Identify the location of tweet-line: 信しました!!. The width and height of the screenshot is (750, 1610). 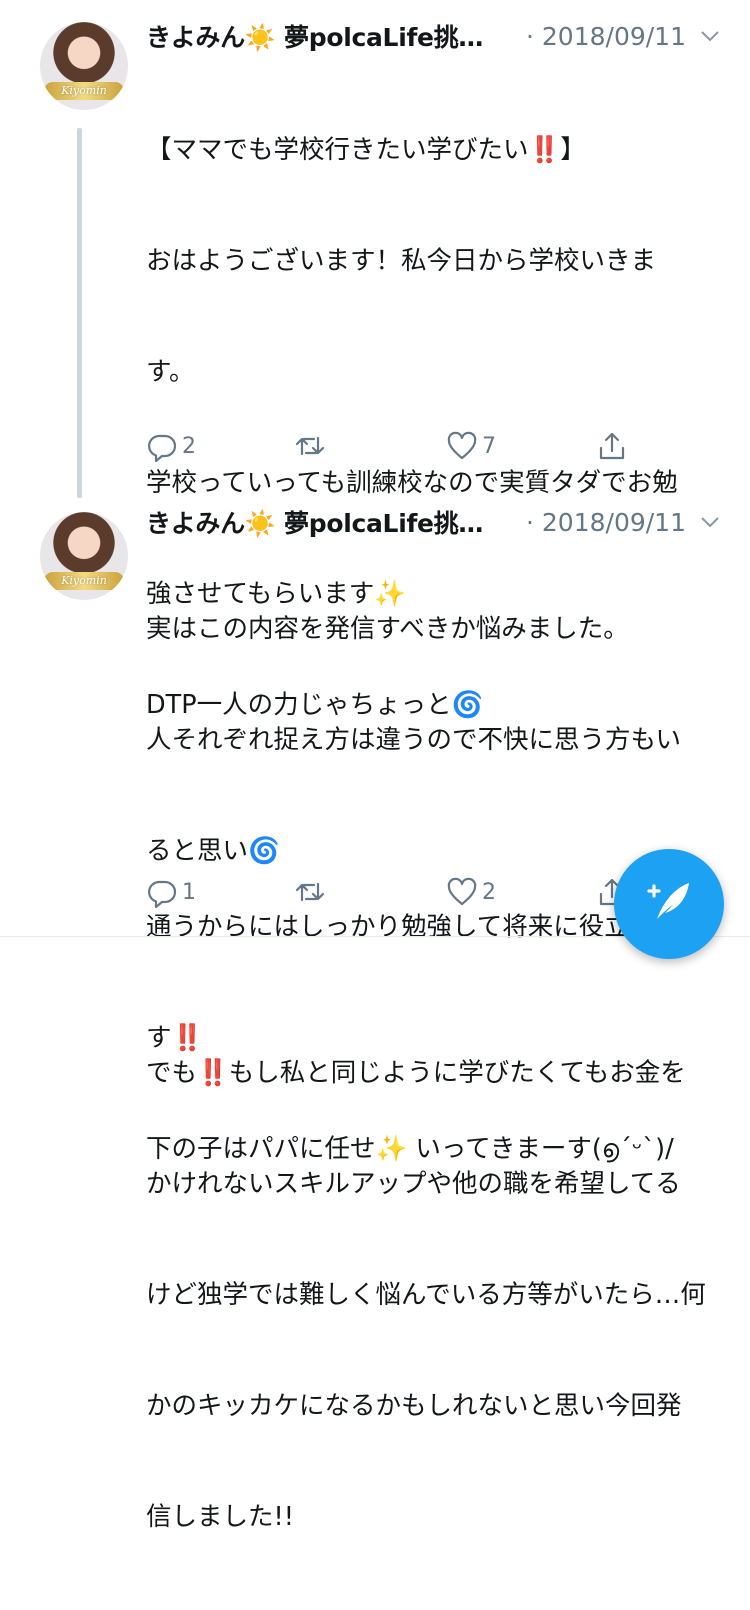
(220, 1517).